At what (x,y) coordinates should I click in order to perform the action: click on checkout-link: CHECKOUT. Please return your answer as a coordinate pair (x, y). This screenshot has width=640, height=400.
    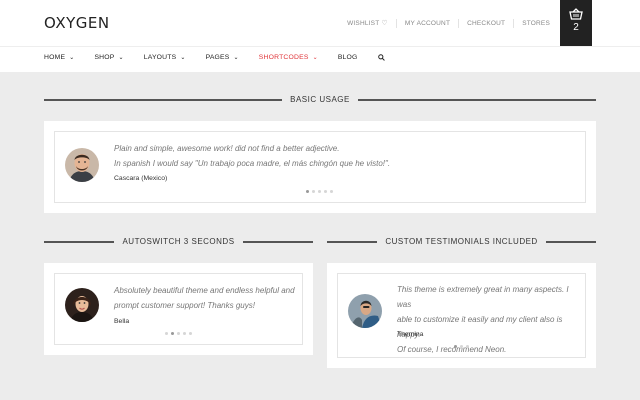
    Looking at the image, I should click on (485, 23).